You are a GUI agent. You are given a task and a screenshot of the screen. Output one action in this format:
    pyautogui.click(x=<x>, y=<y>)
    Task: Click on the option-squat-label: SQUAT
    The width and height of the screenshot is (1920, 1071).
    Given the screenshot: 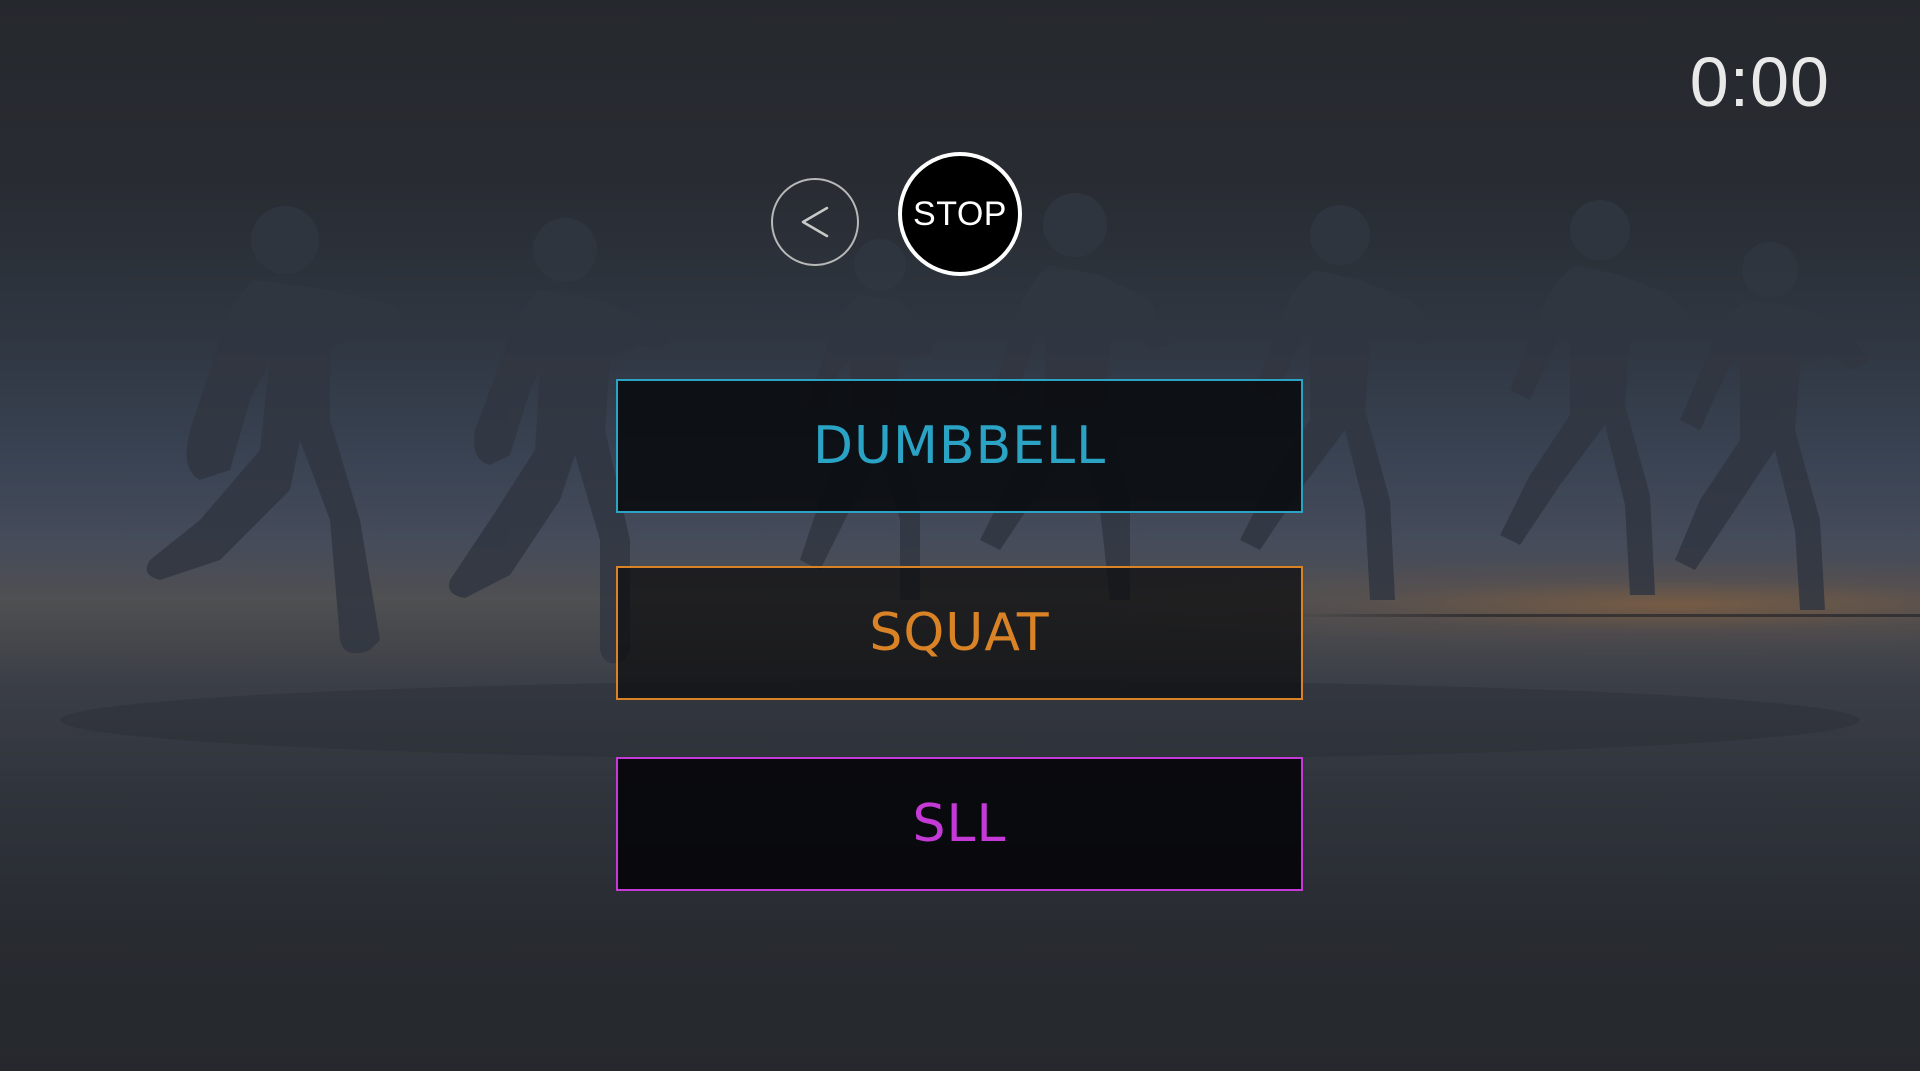 What is the action you would take?
    pyautogui.click(x=959, y=633)
    